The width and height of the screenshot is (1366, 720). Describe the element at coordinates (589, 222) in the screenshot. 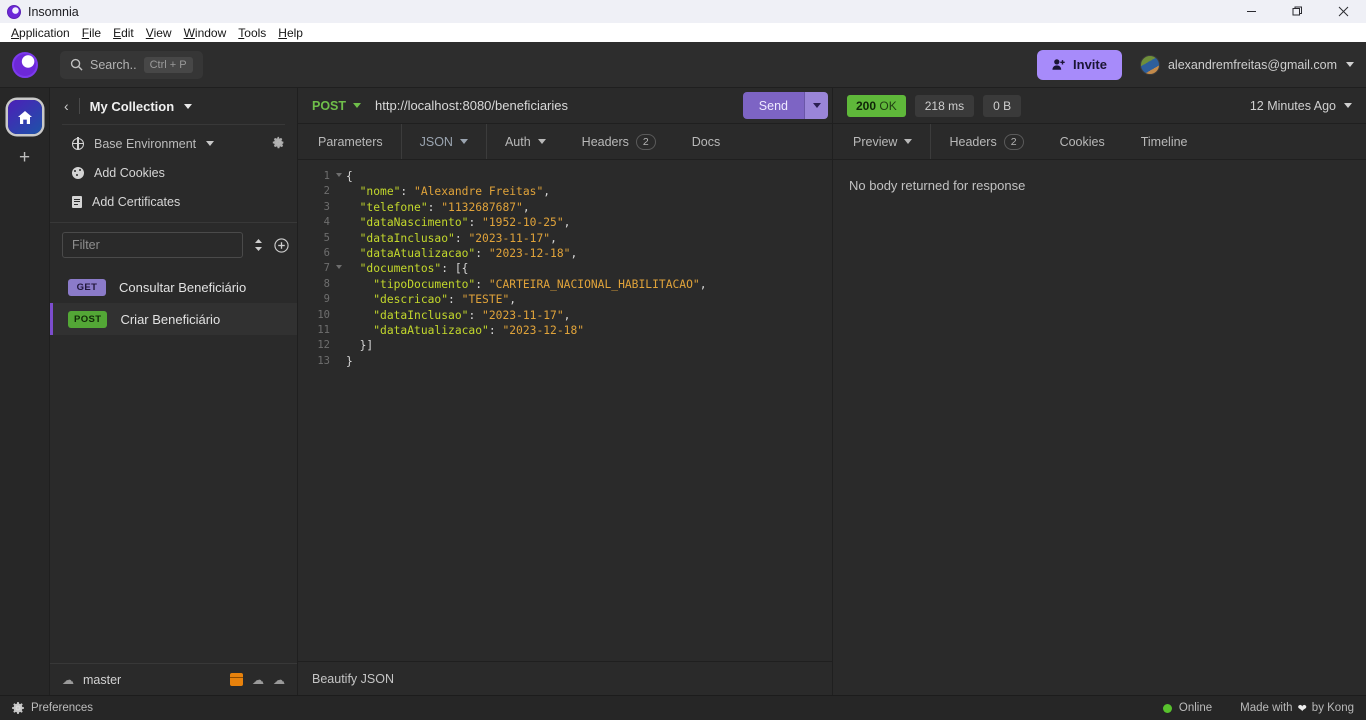

I see `code-line: "dataNascimento": "1952-10-25",` at that location.